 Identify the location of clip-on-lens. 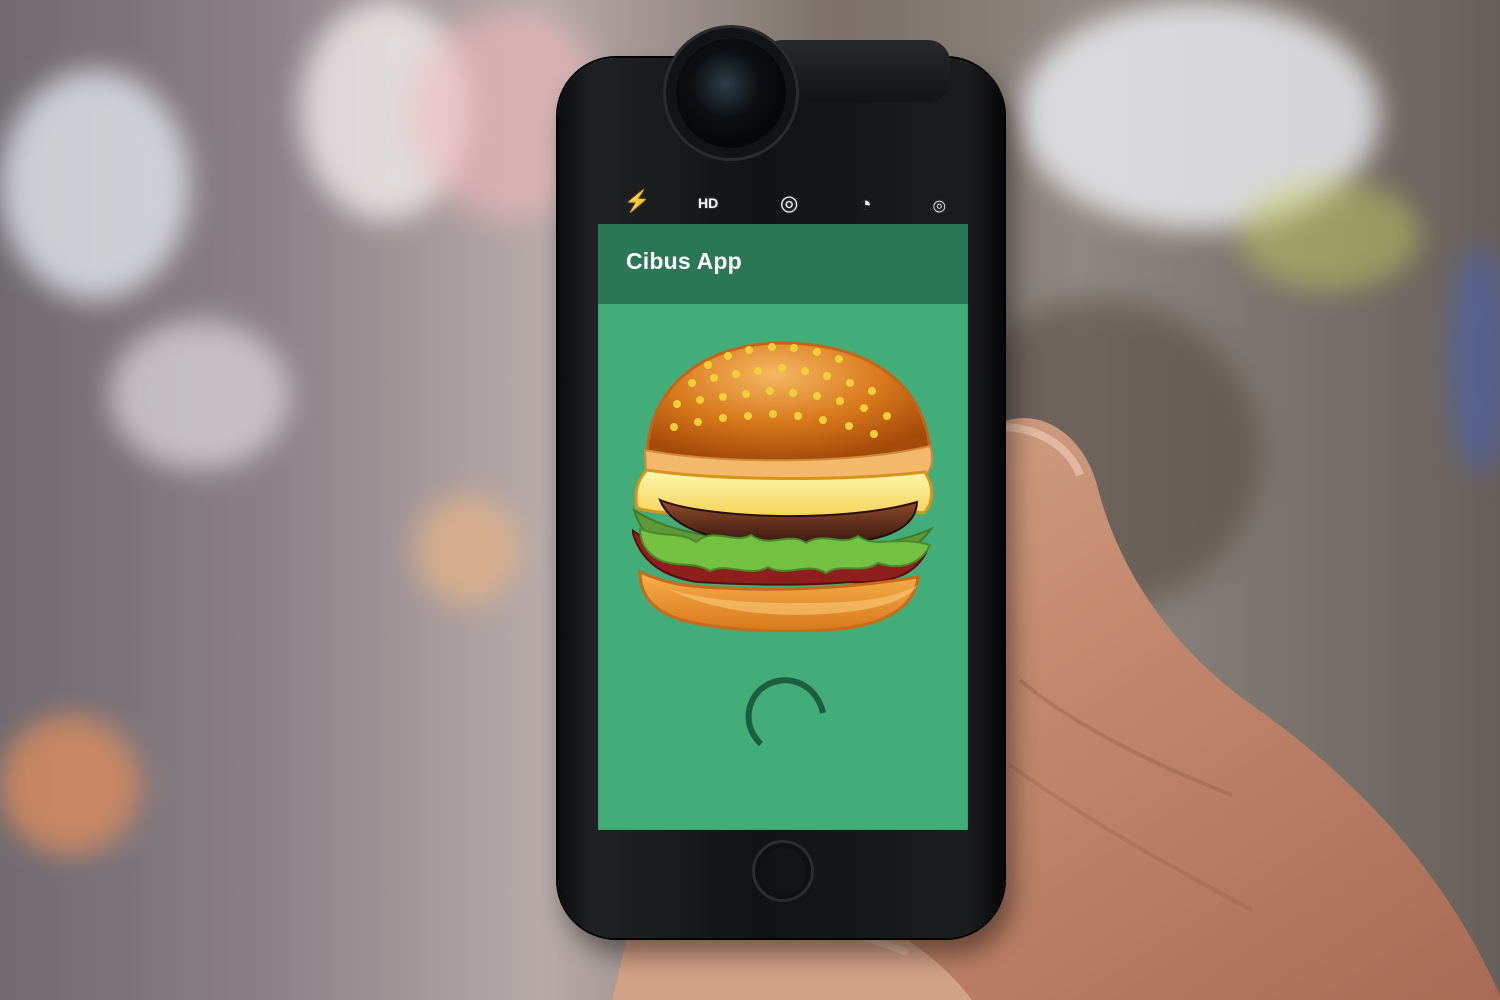
(731, 93).